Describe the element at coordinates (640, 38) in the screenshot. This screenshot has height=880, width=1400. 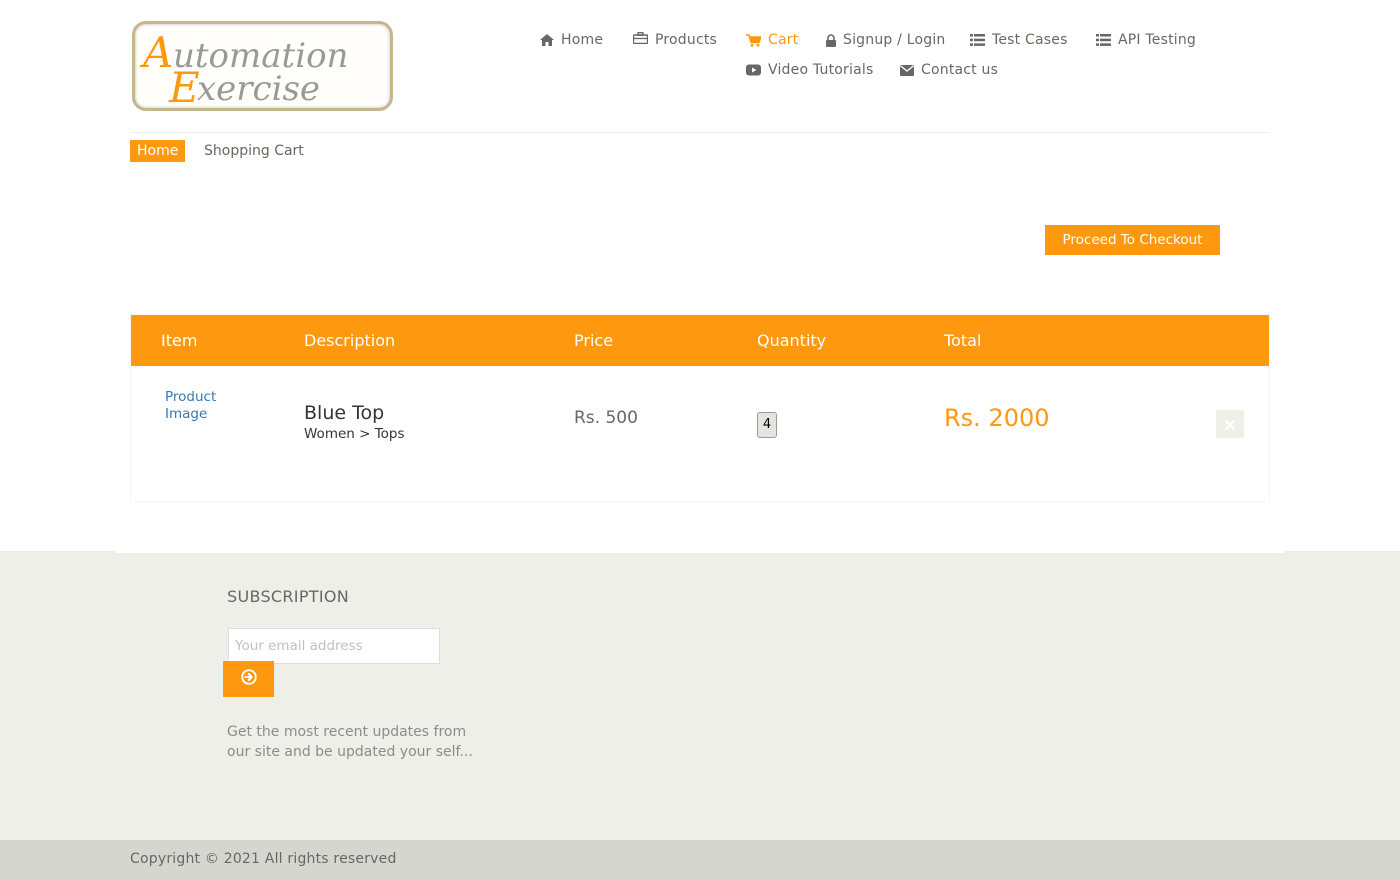
I see `briefcase-icon` at that location.